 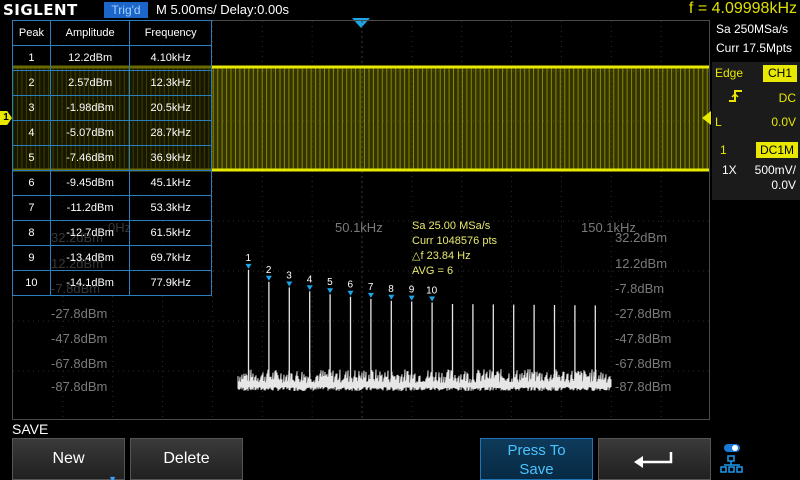 I want to click on delete-button: Delete, so click(x=186, y=459).